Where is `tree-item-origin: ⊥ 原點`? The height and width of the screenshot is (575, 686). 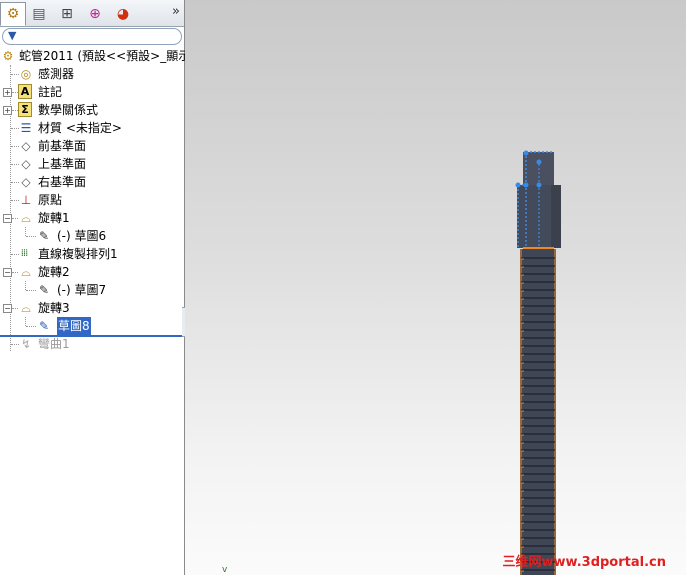 tree-item-origin: ⊥ 原點 is located at coordinates (92, 200).